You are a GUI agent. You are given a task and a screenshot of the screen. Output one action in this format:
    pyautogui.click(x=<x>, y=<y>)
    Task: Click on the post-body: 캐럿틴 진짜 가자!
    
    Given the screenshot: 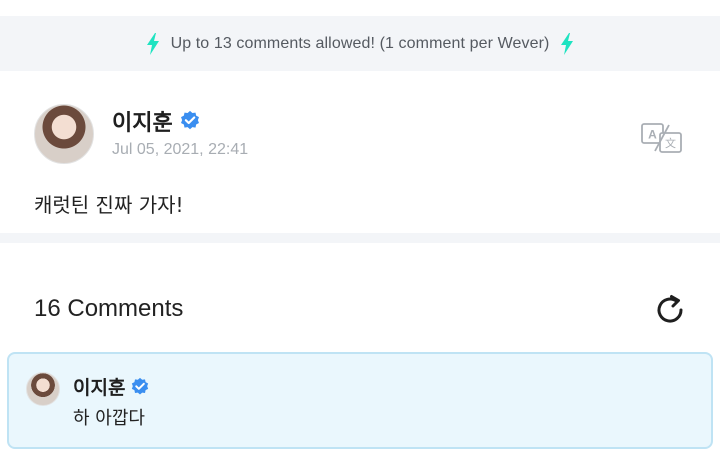 What is the action you would take?
    pyautogui.click(x=109, y=205)
    